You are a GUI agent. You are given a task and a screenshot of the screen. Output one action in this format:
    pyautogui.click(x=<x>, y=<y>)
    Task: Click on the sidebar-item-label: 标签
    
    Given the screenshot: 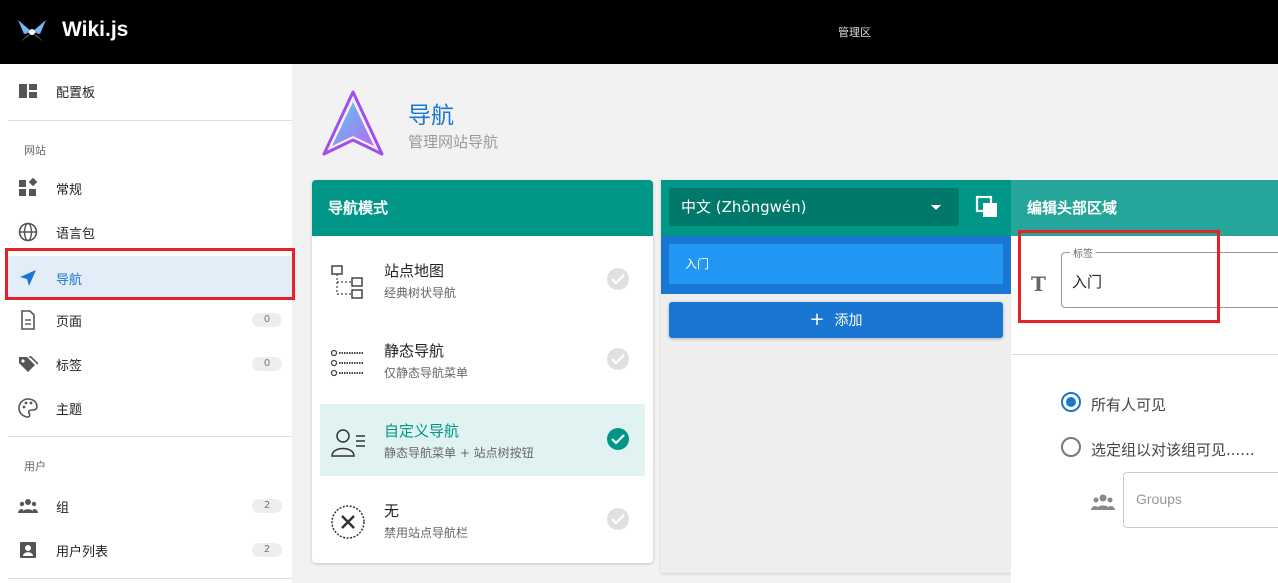 What is the action you would take?
    pyautogui.click(x=69, y=366)
    